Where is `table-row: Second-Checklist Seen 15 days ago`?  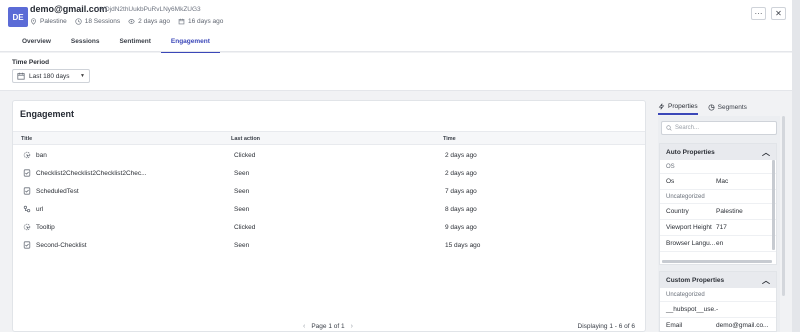 table-row: Second-Checklist Seen 15 days ago is located at coordinates (329, 247).